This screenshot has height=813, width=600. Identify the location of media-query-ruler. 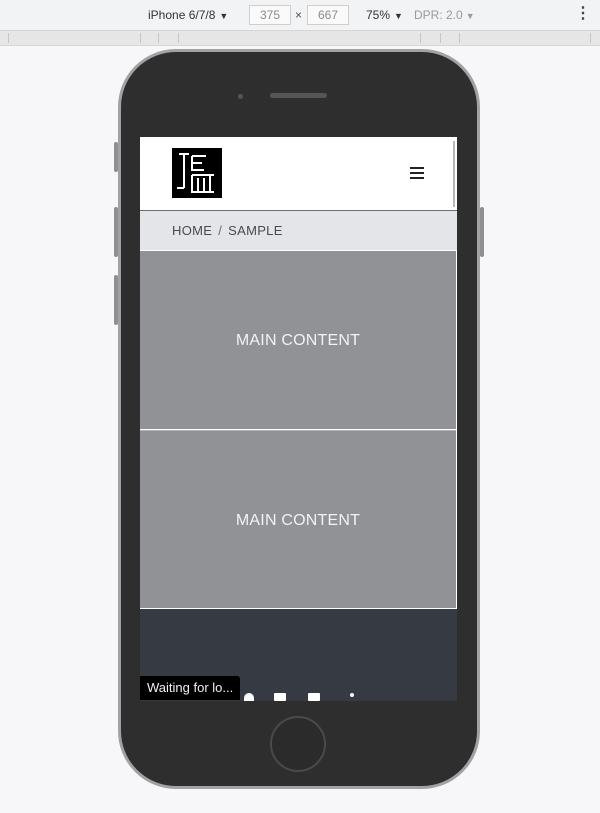
(300, 38).